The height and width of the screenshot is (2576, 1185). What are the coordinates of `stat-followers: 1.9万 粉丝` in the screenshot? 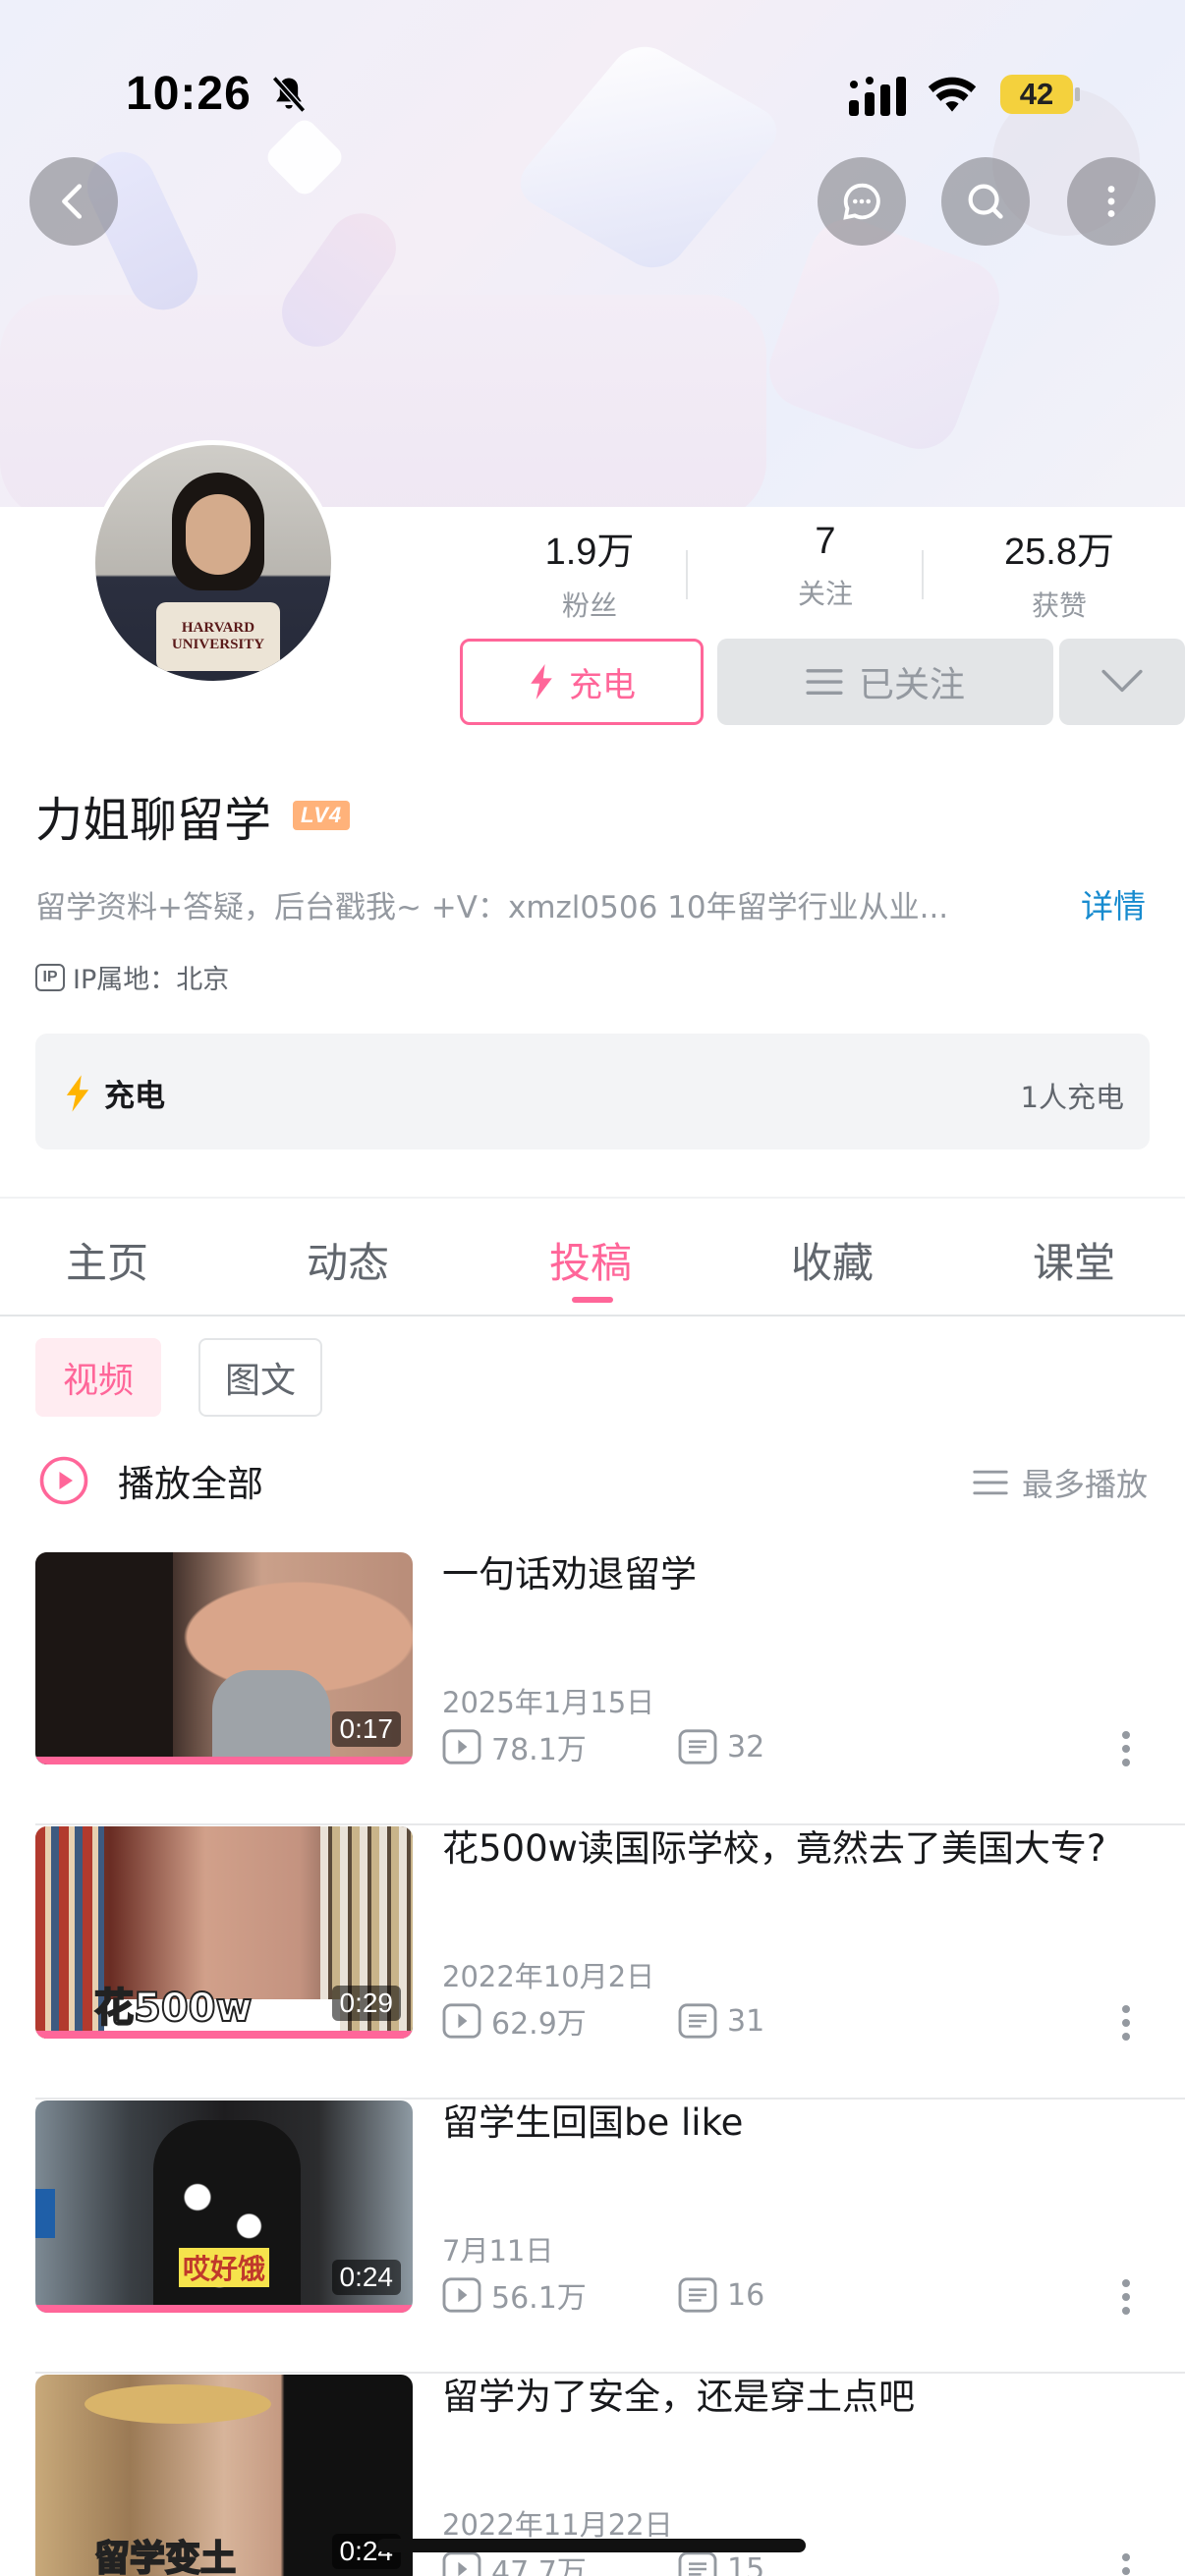 It's located at (590, 572).